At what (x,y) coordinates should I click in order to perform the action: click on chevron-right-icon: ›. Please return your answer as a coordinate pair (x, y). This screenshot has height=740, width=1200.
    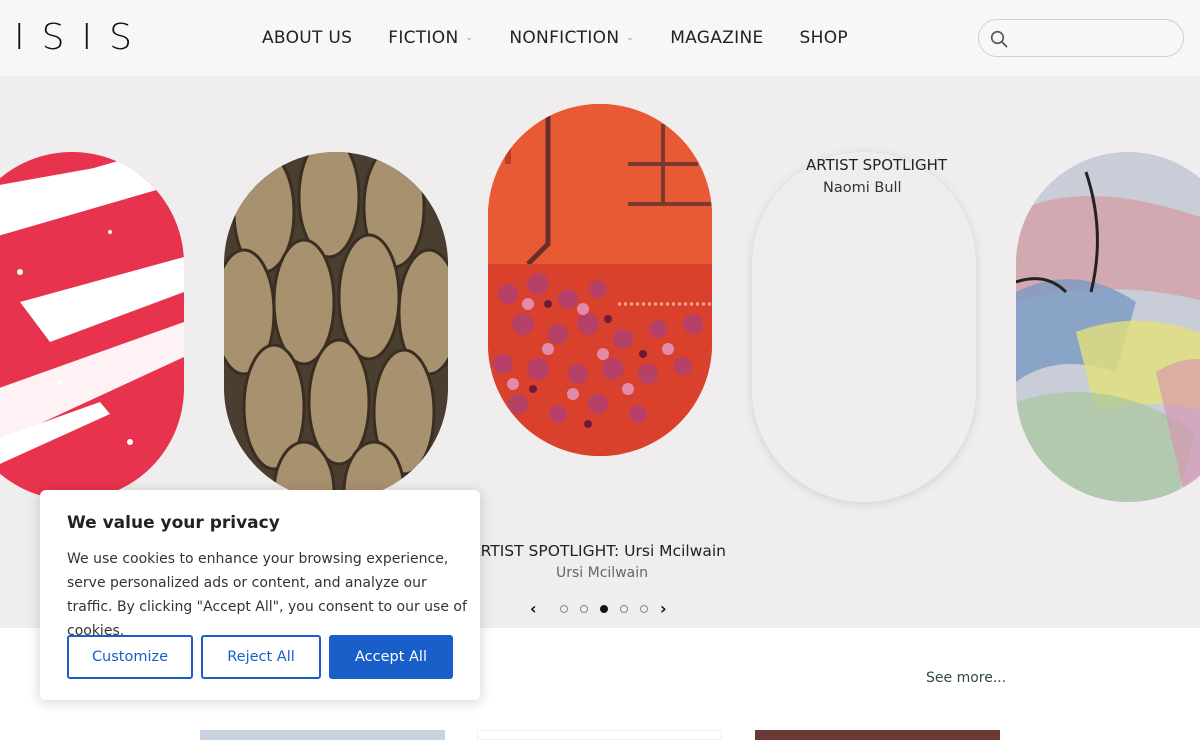
    Looking at the image, I should click on (663, 608).